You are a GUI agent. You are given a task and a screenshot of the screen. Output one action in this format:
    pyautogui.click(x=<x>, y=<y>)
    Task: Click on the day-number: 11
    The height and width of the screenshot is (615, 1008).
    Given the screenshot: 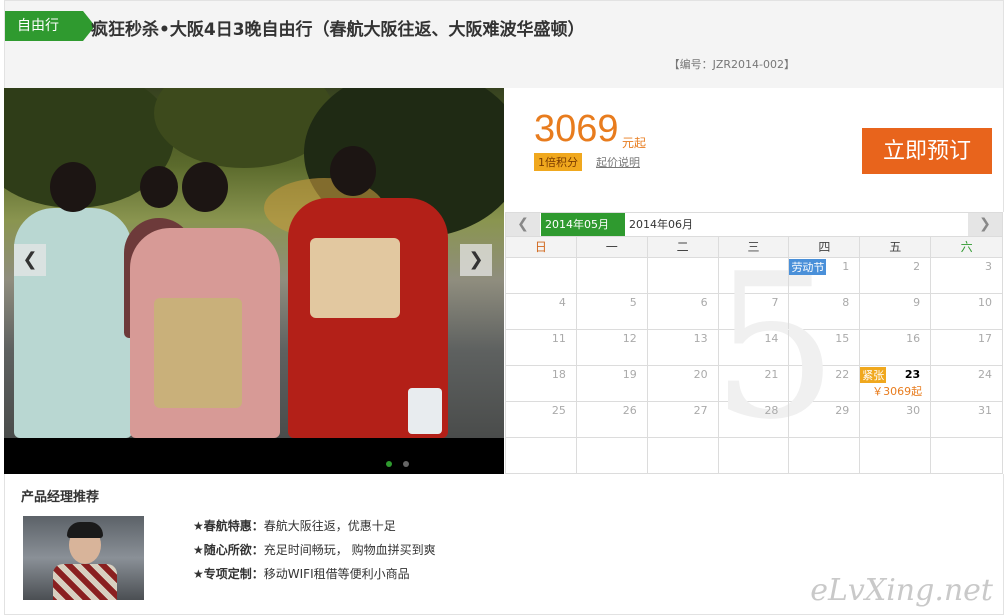 What is the action you would take?
    pyautogui.click(x=558, y=338)
    